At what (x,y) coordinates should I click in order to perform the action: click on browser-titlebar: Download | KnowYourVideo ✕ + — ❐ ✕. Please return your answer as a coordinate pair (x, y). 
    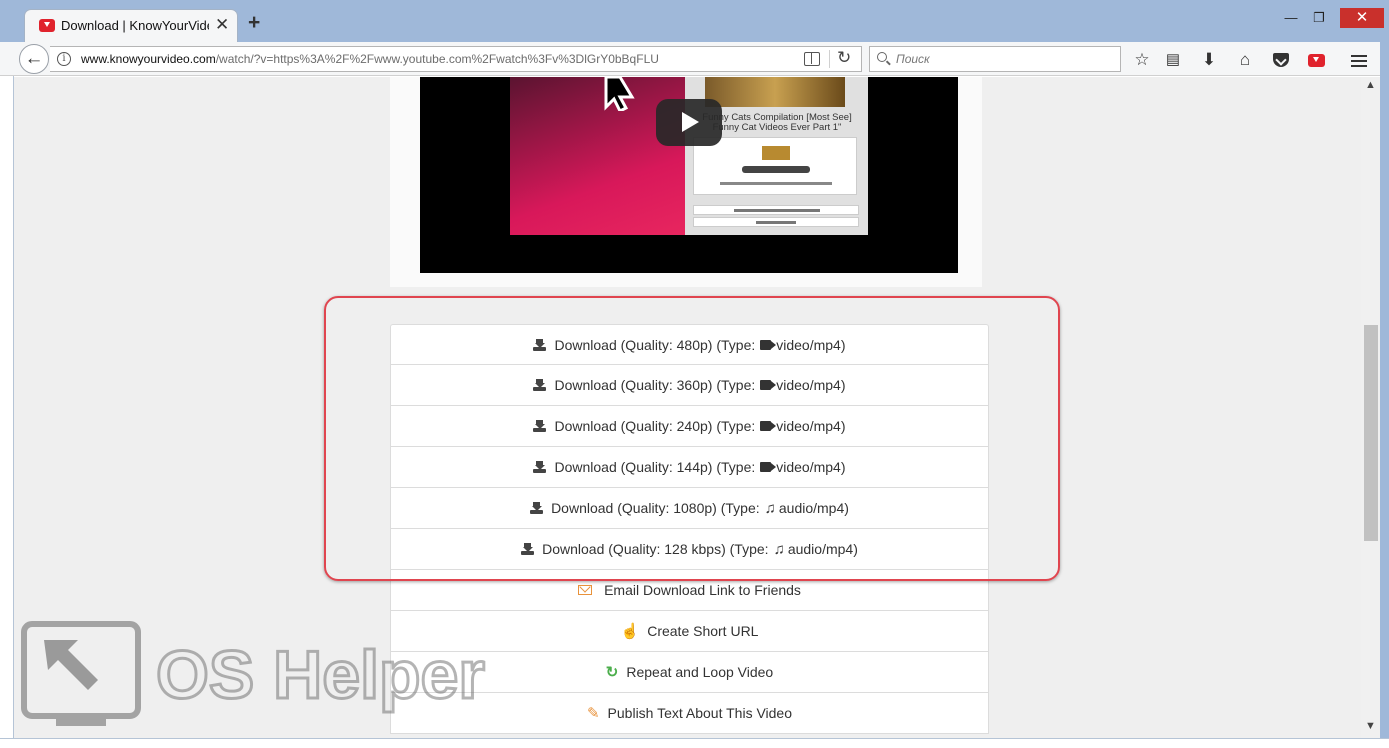
    Looking at the image, I should click on (694, 21).